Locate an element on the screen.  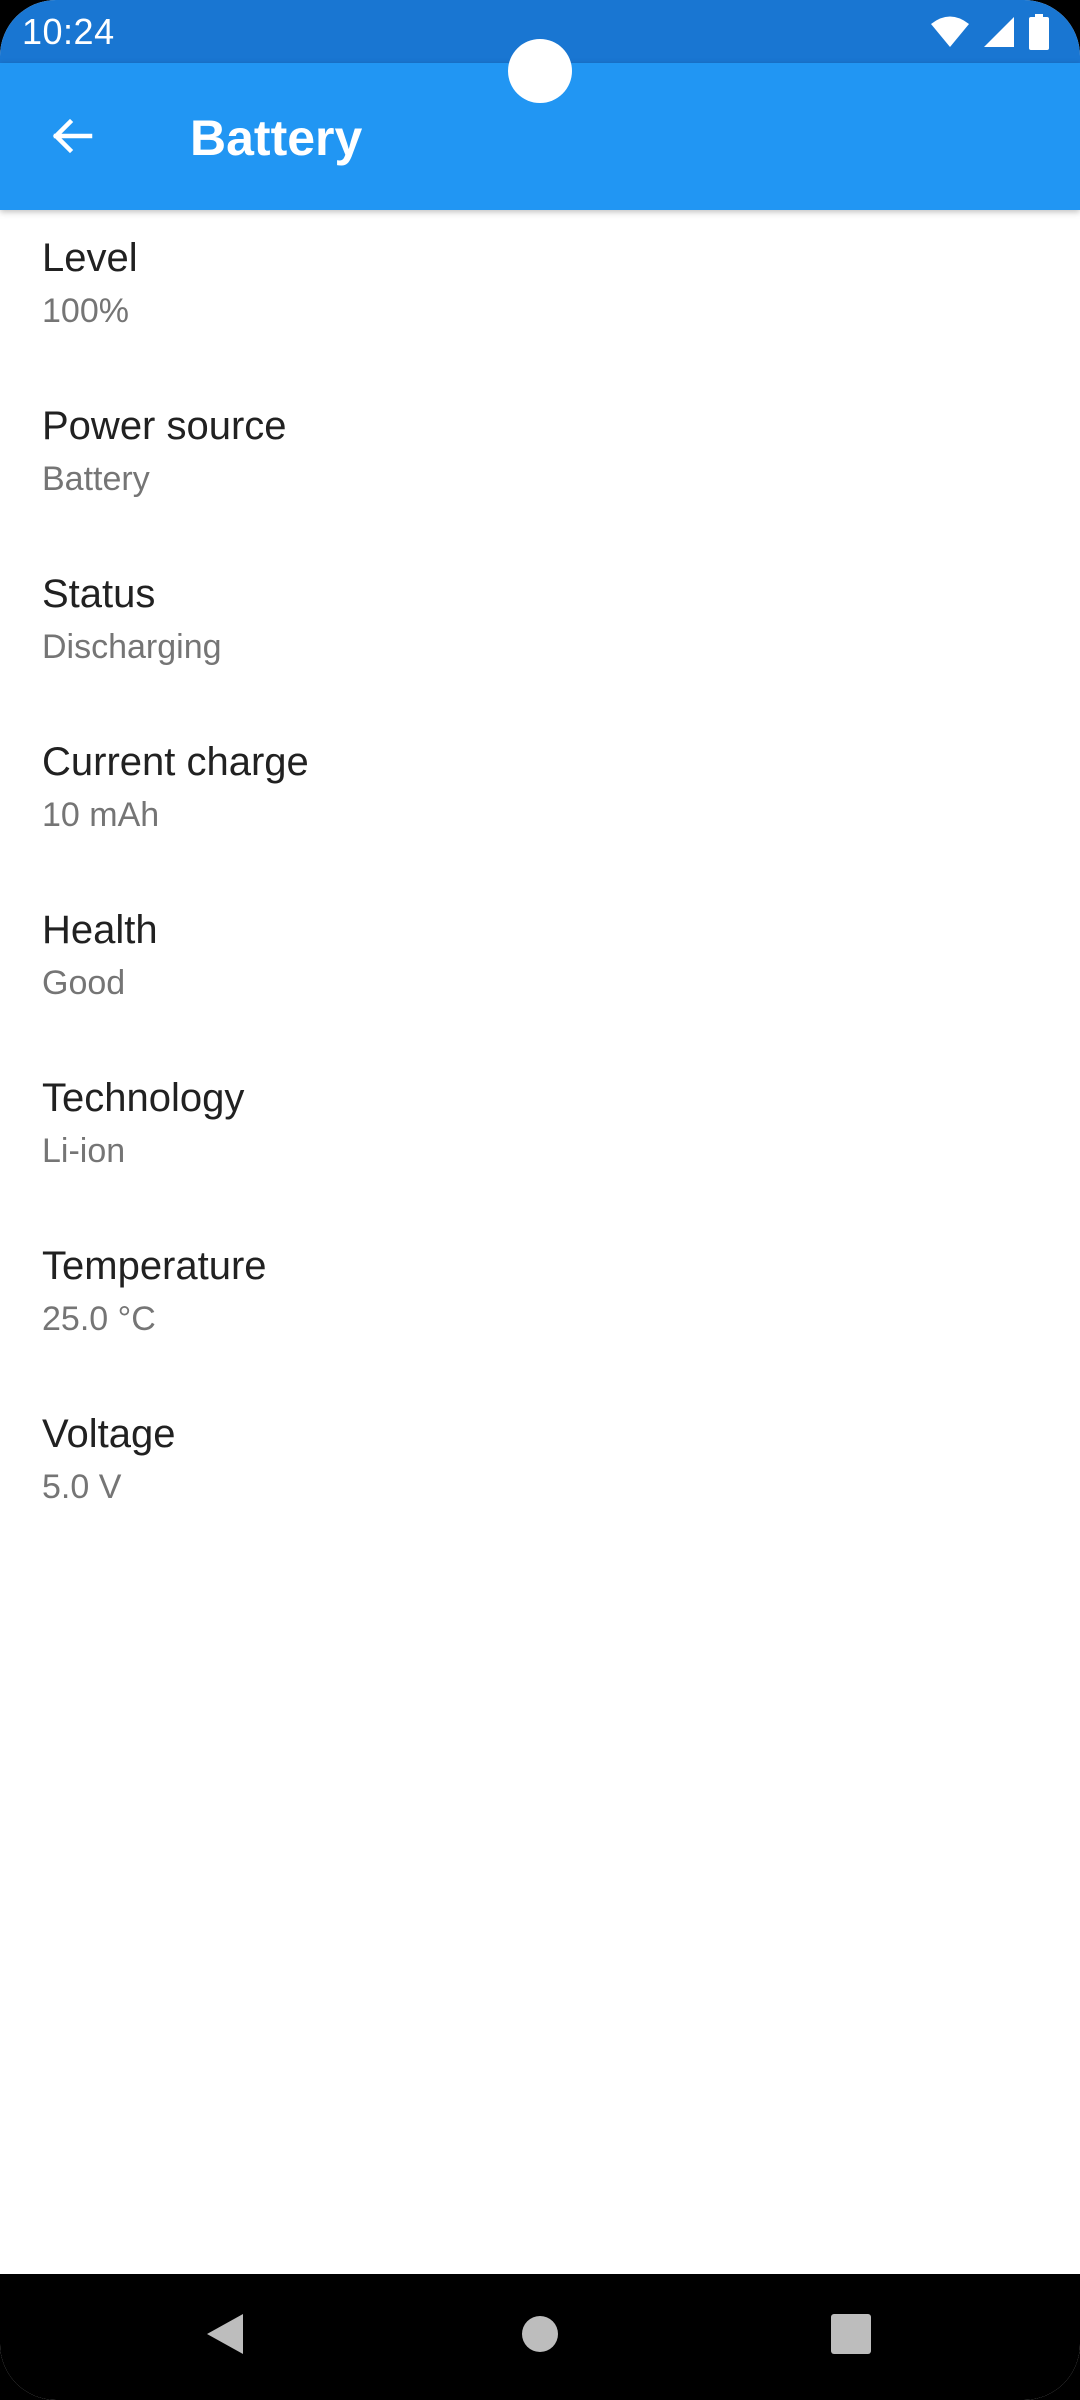
info-label: Temperature is located at coordinates (154, 1266).